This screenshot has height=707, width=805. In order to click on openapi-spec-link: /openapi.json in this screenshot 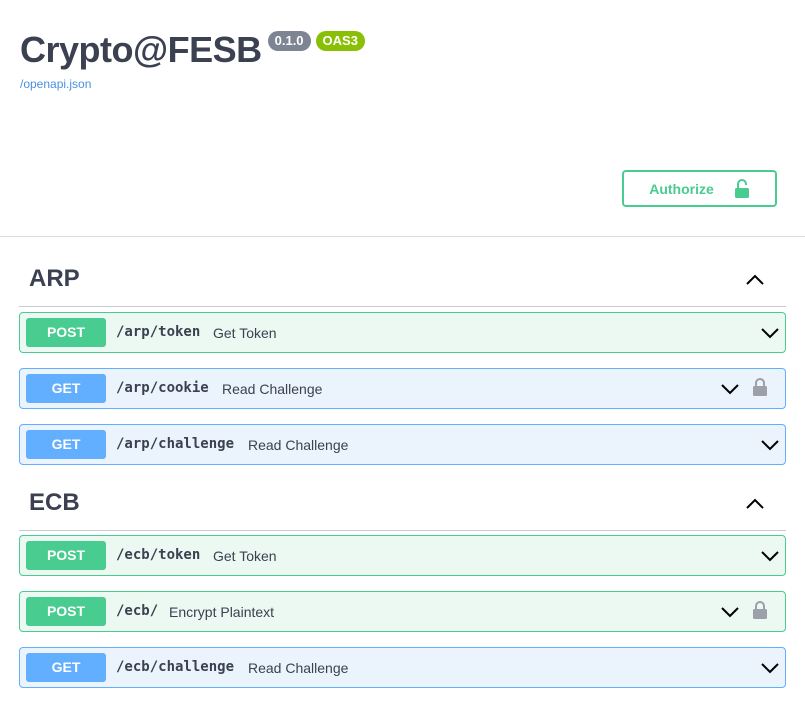, I will do `click(192, 84)`.